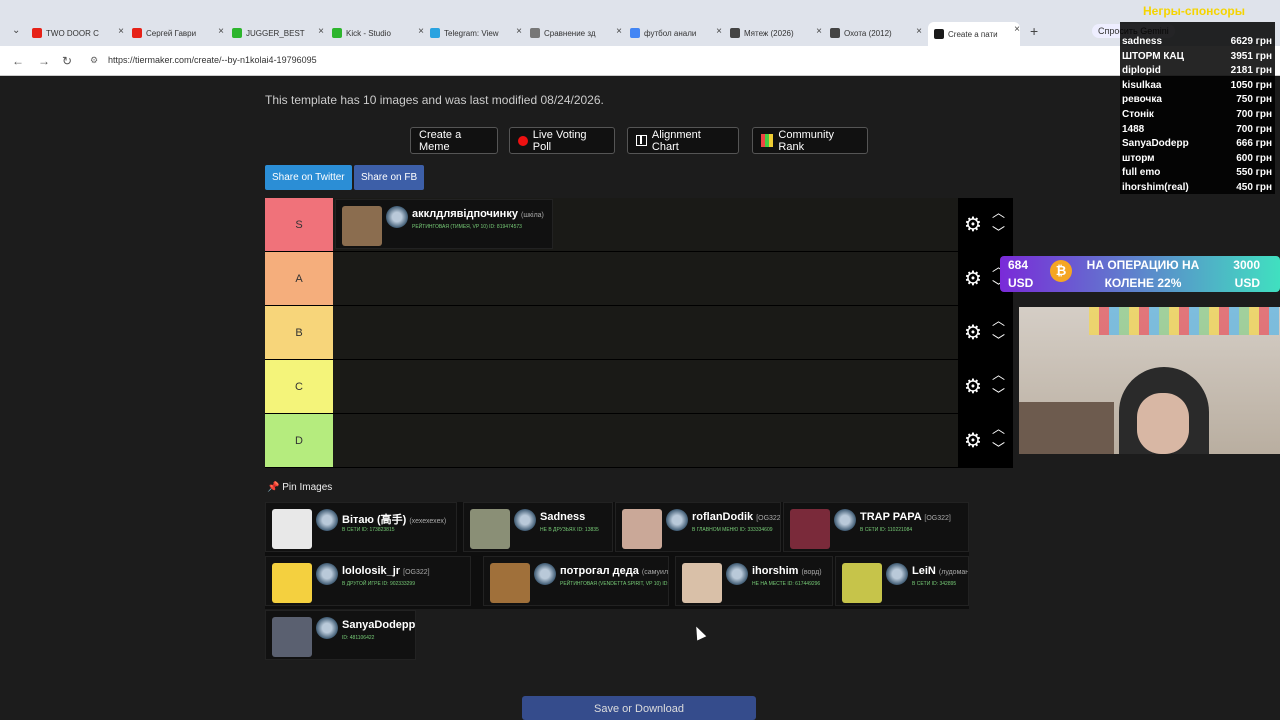  Describe the element at coordinates (454, 140) in the screenshot. I see `create-meme-button: Create a Meme` at that location.